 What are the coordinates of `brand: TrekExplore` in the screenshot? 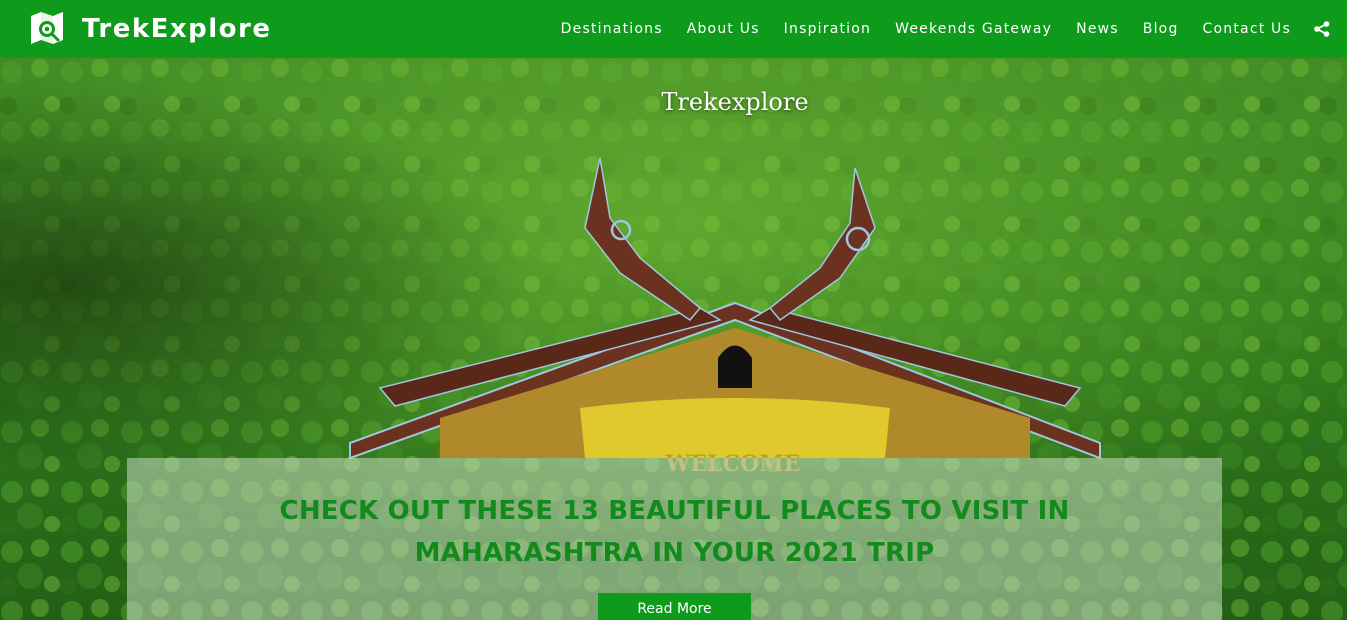 It's located at (150, 29).